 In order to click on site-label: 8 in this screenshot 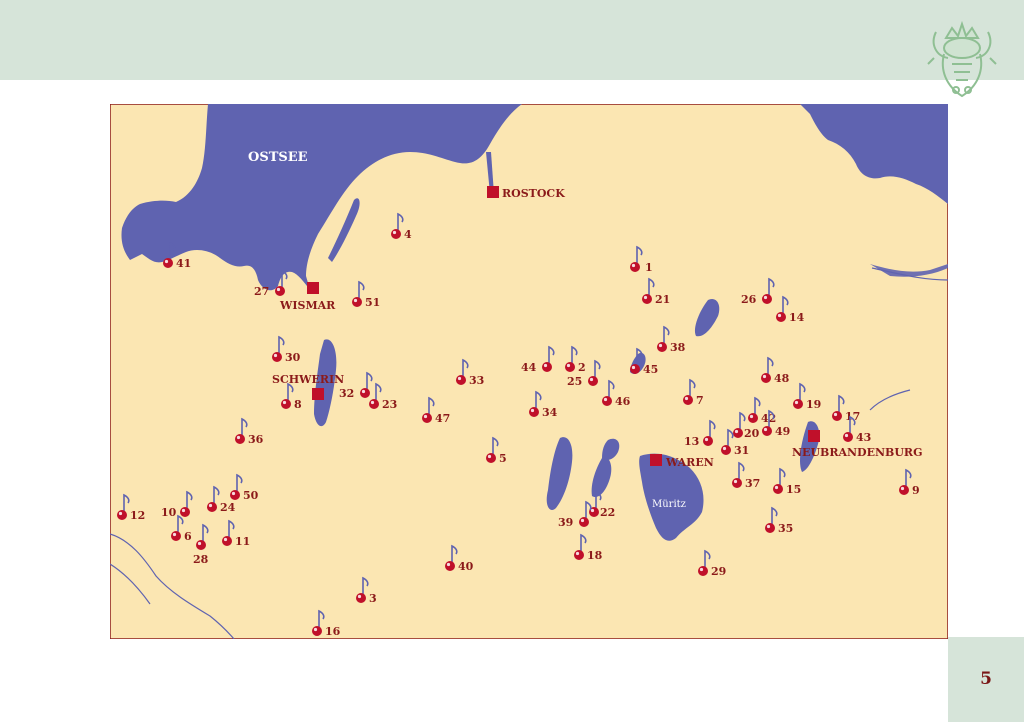, I will do `click(298, 404)`.